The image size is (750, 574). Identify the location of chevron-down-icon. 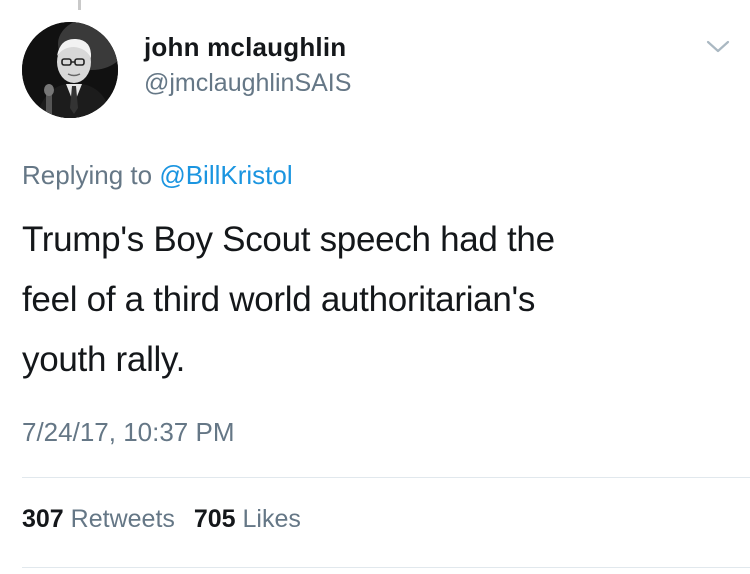
(718, 46).